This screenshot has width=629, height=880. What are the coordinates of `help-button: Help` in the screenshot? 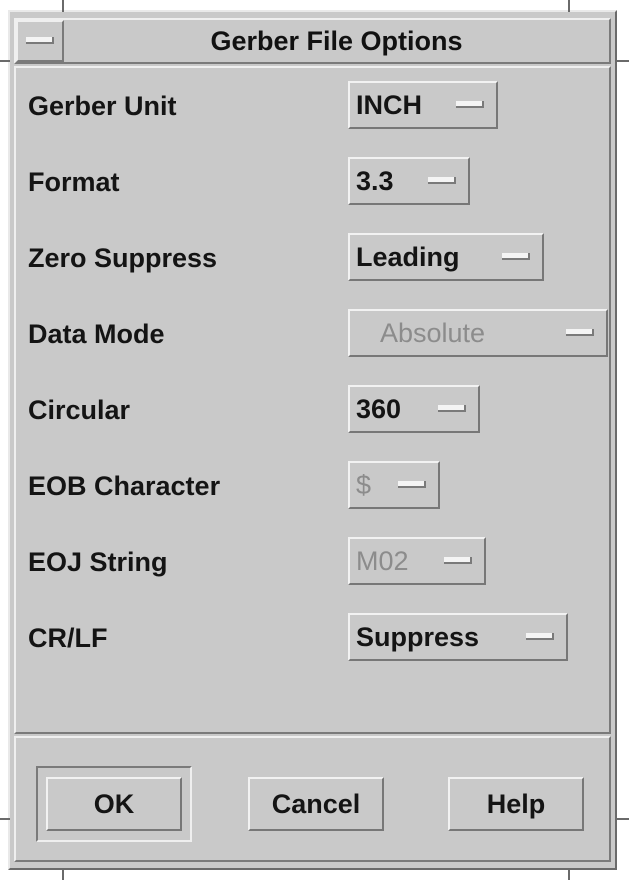 It's located at (516, 804).